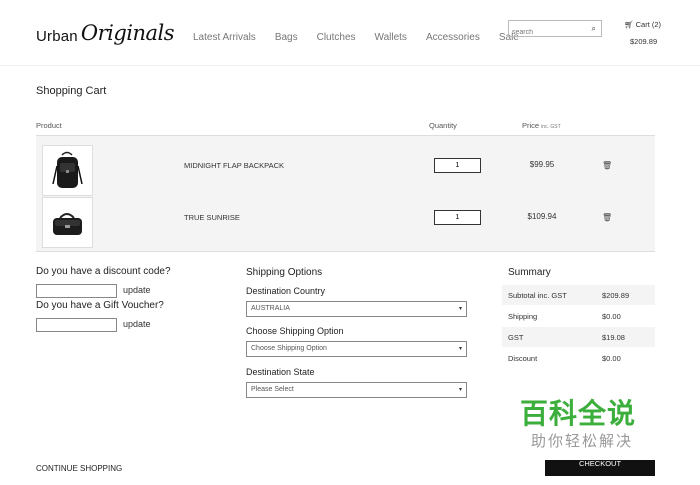  I want to click on column-header-quantity: Quantity, so click(443, 125).